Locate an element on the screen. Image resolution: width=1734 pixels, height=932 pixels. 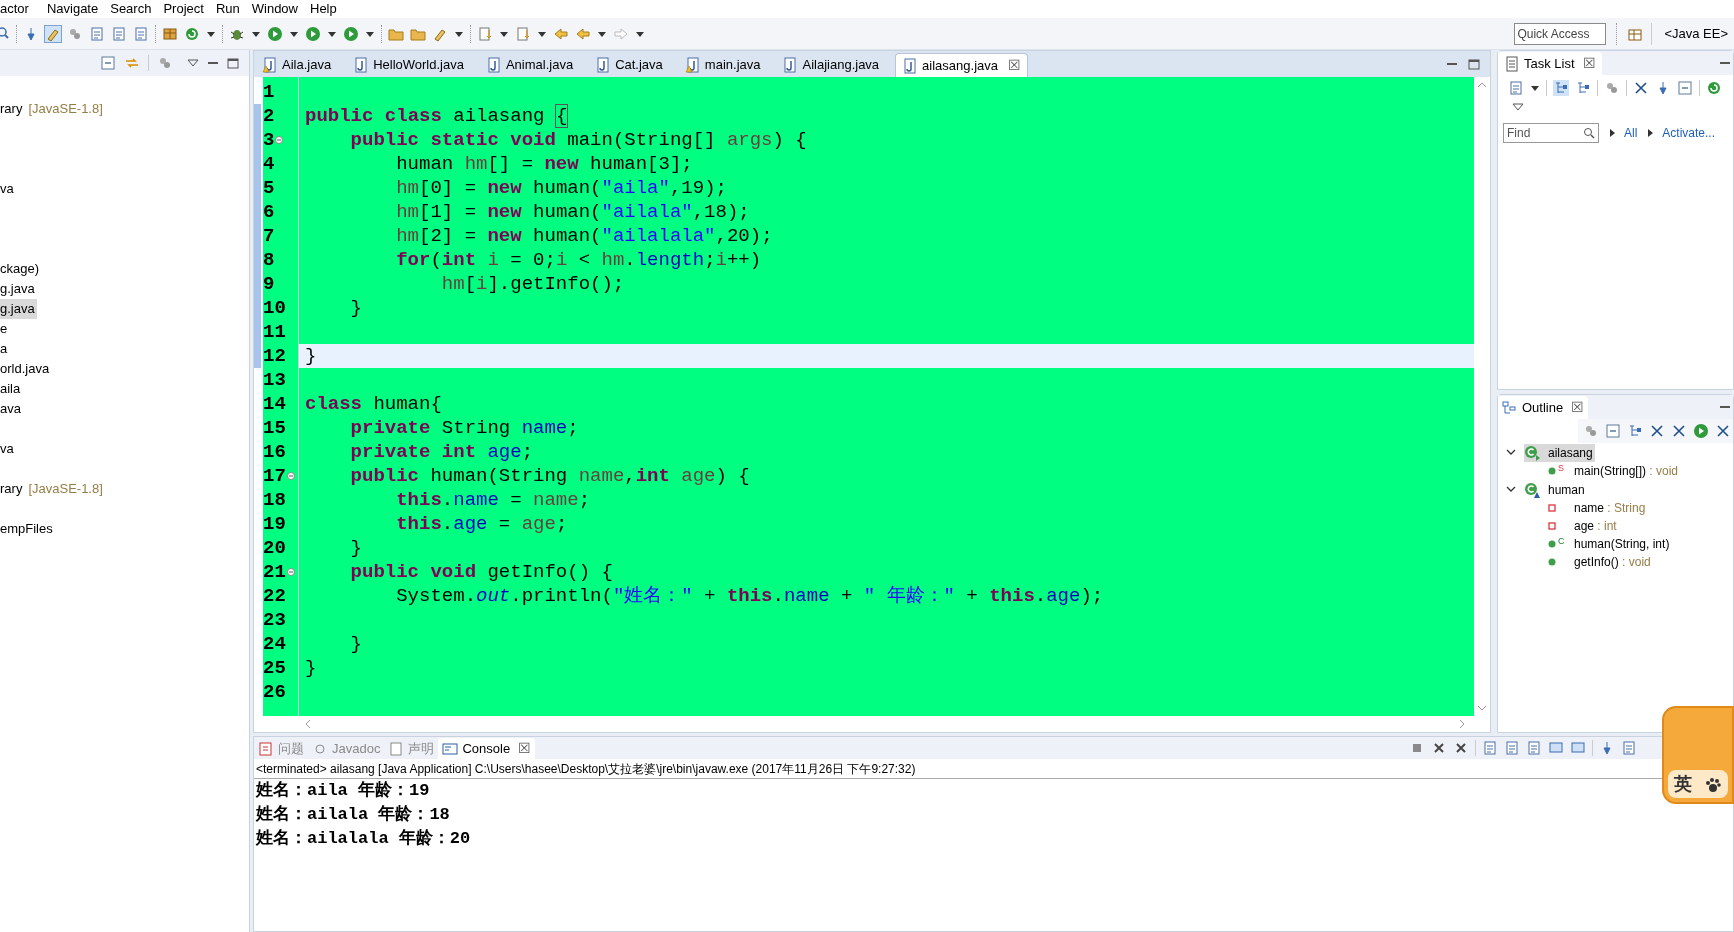
editor-tab: HelloWorld.java is located at coordinates (408, 65).